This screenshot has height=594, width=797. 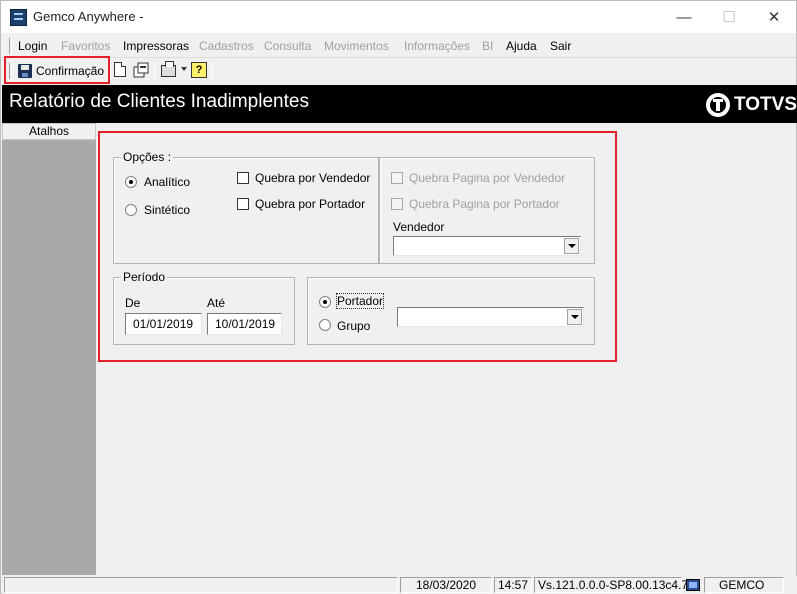 What do you see at coordinates (167, 210) in the screenshot?
I see `sintetico-label: Sintético` at bounding box center [167, 210].